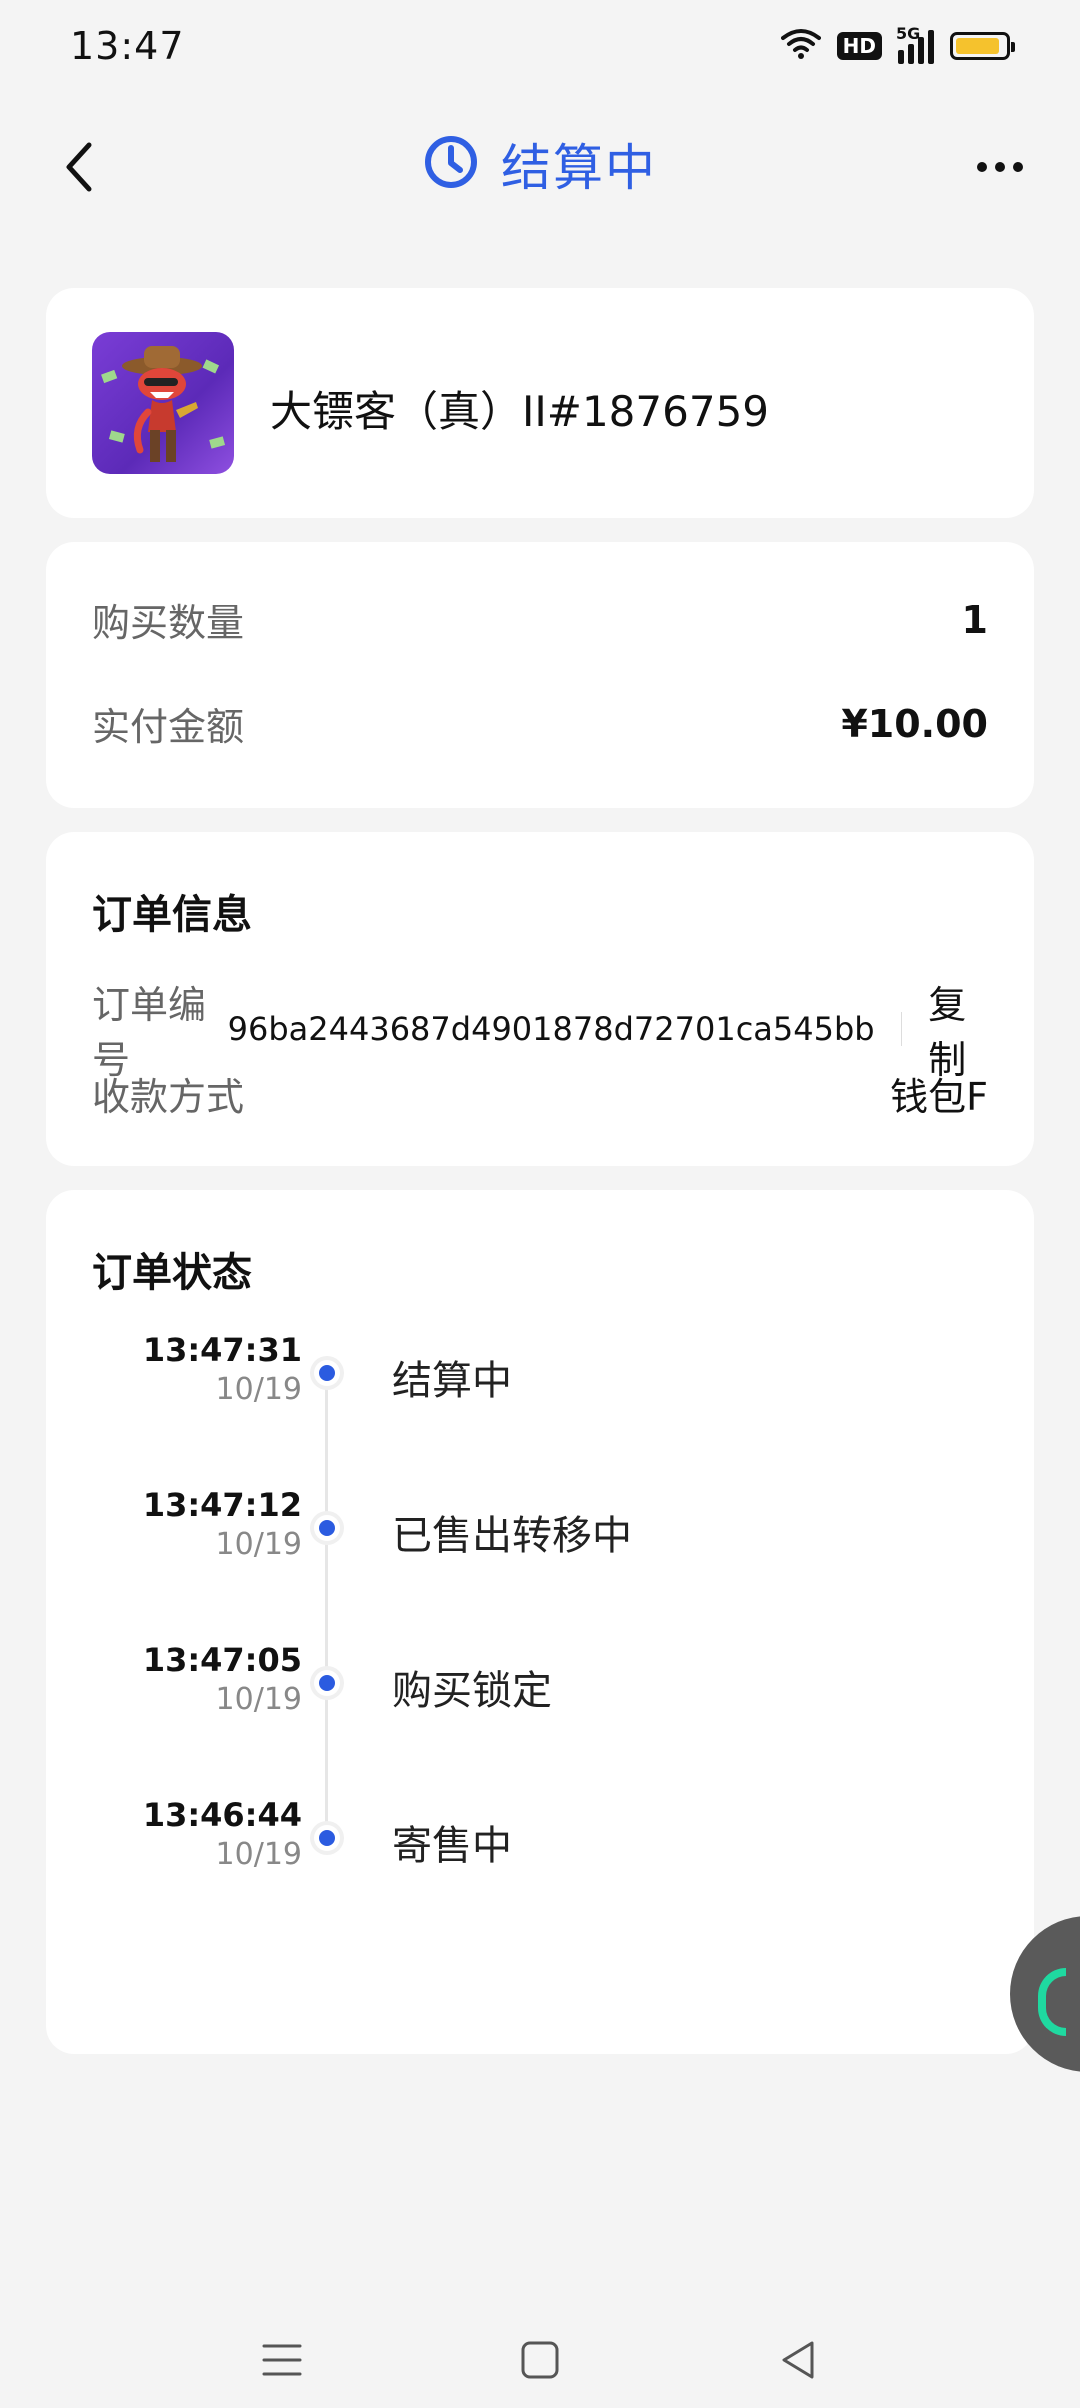 The width and height of the screenshot is (1080, 2408). What do you see at coordinates (540, 1845) in the screenshot?
I see `timeline-item: 13:46:44 10/19 寄售中` at bounding box center [540, 1845].